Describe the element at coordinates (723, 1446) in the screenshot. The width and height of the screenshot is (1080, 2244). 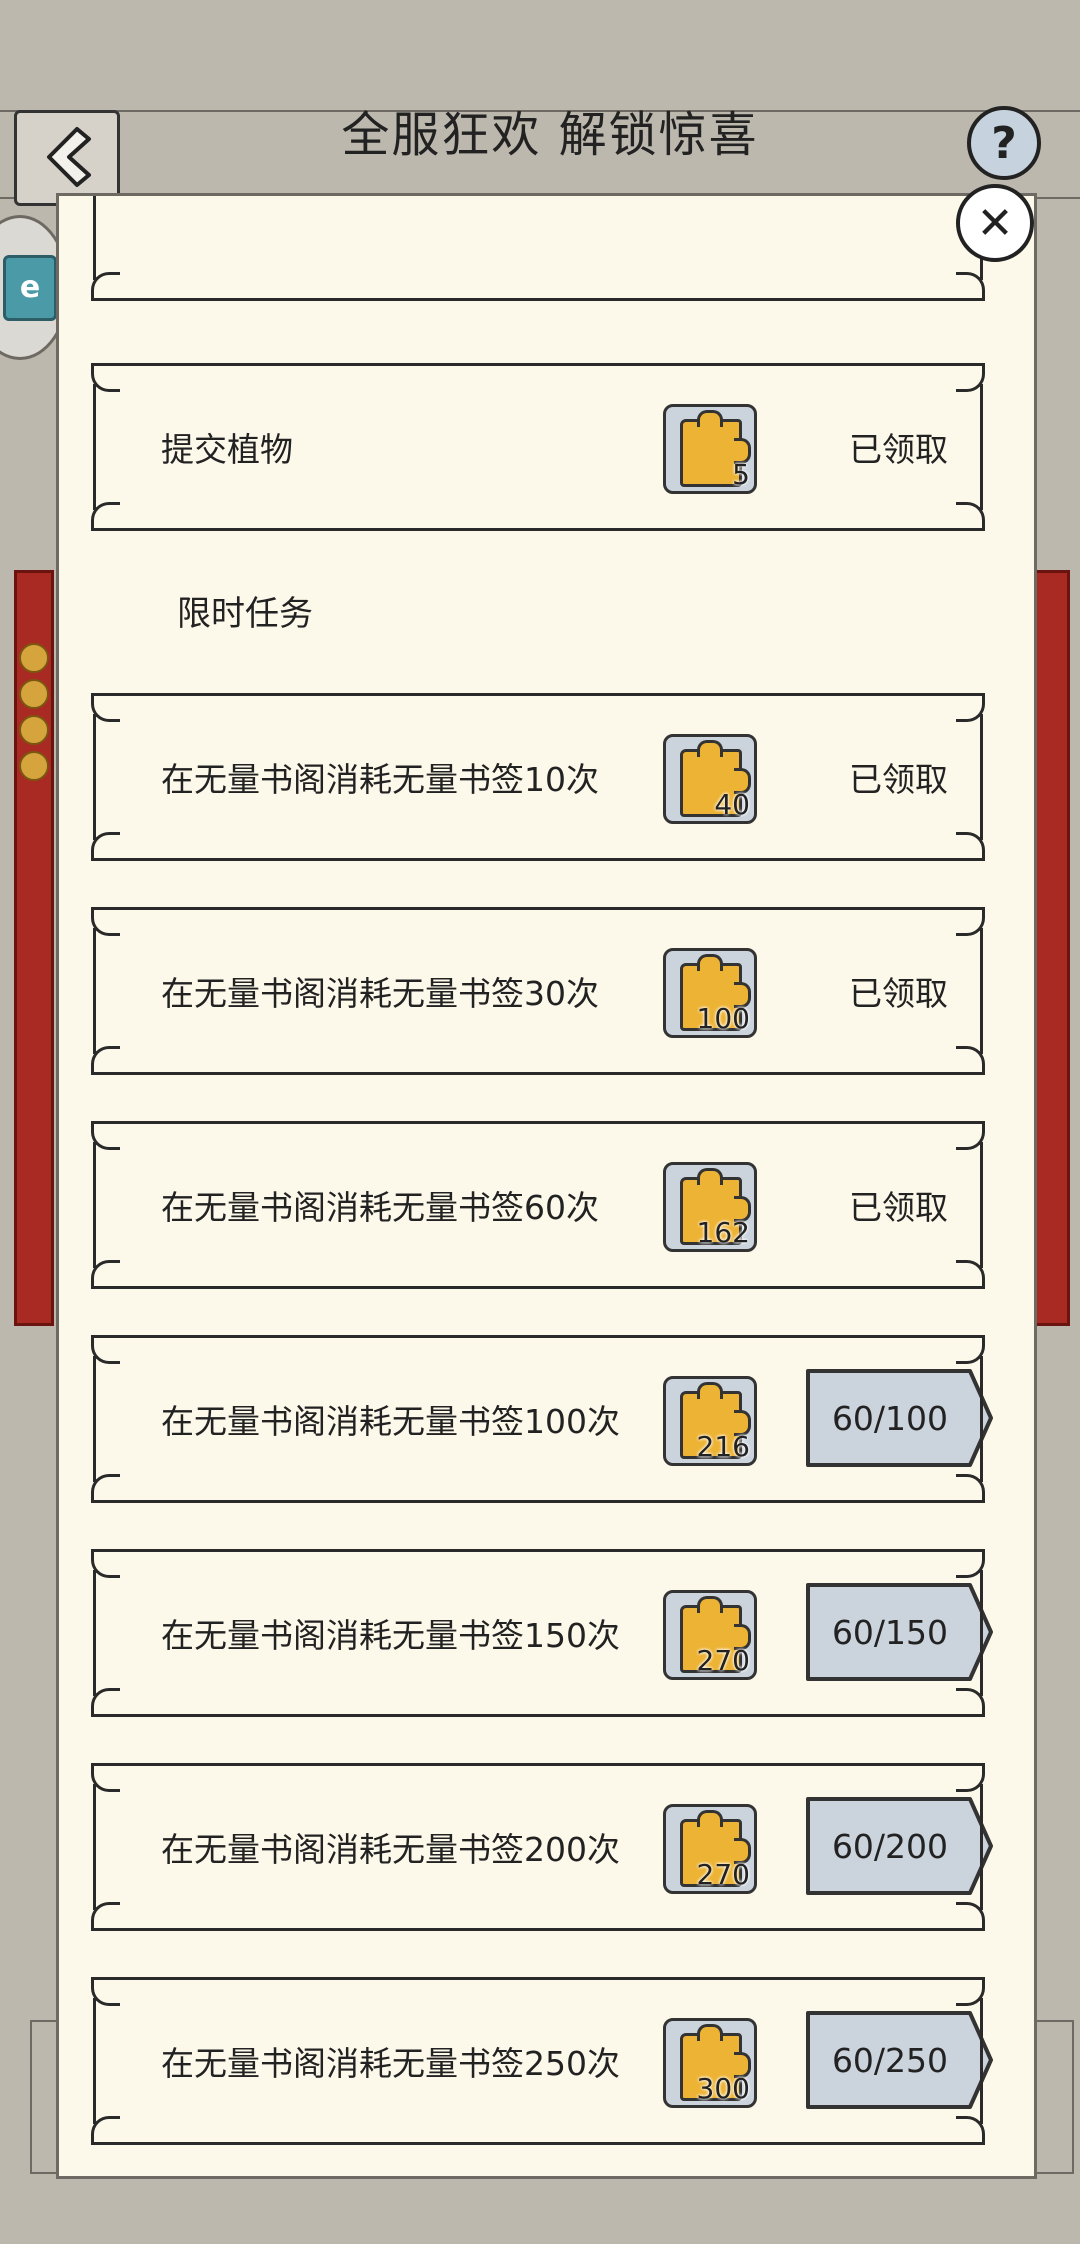
I see `reward-count: 216` at that location.